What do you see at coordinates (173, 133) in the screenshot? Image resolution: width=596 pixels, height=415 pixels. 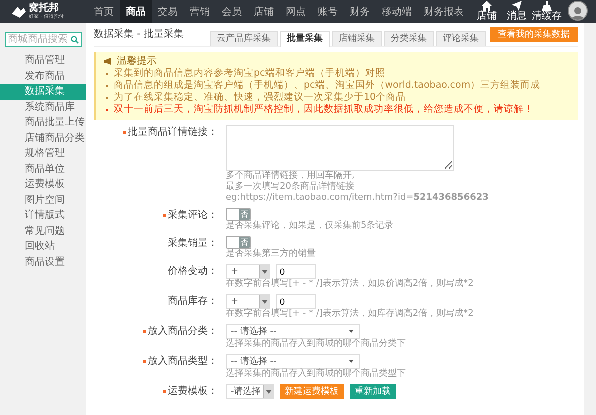 I see `field-label: 批量商品详情链接：` at bounding box center [173, 133].